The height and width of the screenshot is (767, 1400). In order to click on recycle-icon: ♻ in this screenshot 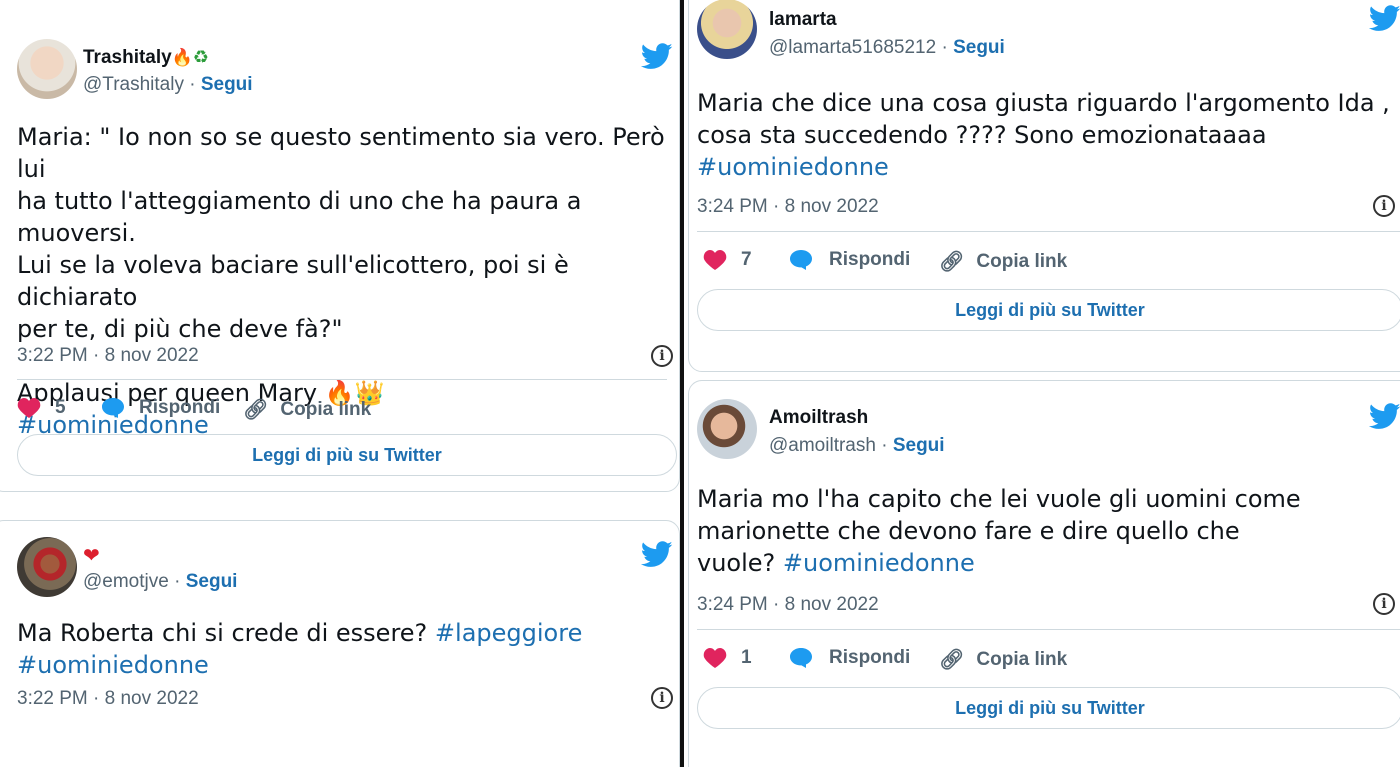, I will do `click(201, 57)`.